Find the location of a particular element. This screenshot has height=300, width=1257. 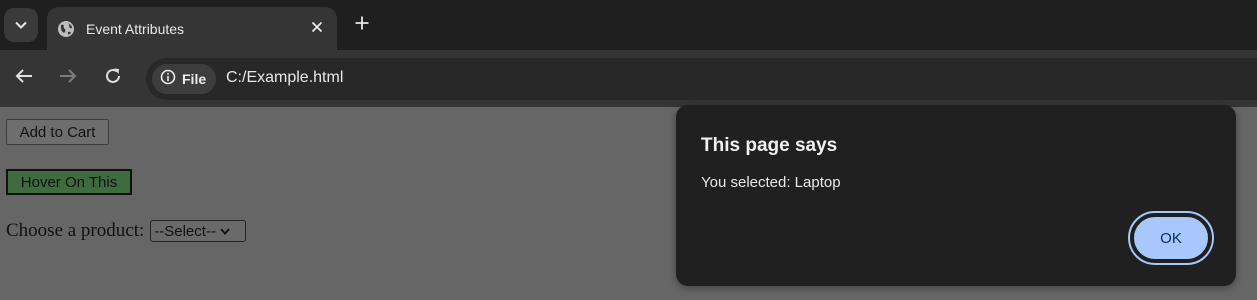

select-value: --Select-- is located at coordinates (185, 231).